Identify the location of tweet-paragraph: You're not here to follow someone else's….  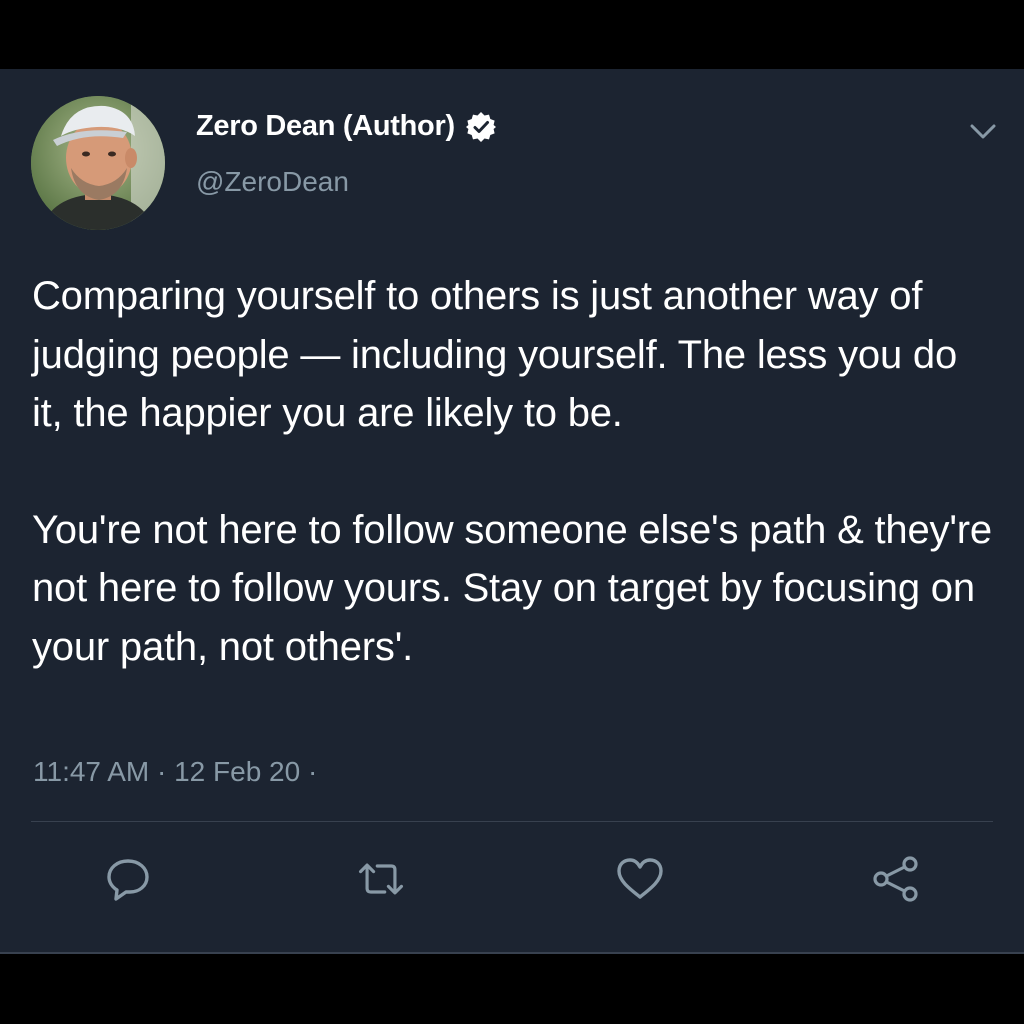
(512, 588).